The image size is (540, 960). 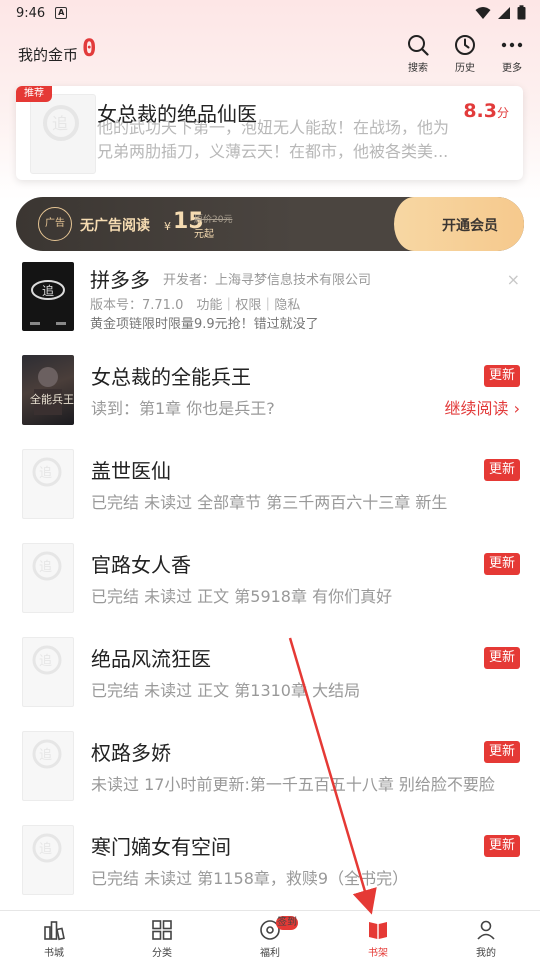 I want to click on history-label: 历史, so click(x=465, y=68).